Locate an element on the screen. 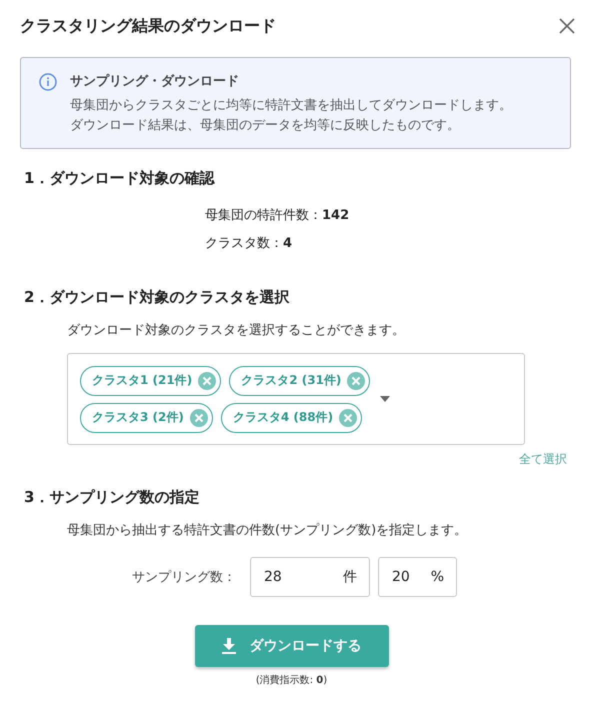 The height and width of the screenshot is (723, 599). section-description: ダウンロード対象のクラスタを選択することができます。 is located at coordinates (236, 330).